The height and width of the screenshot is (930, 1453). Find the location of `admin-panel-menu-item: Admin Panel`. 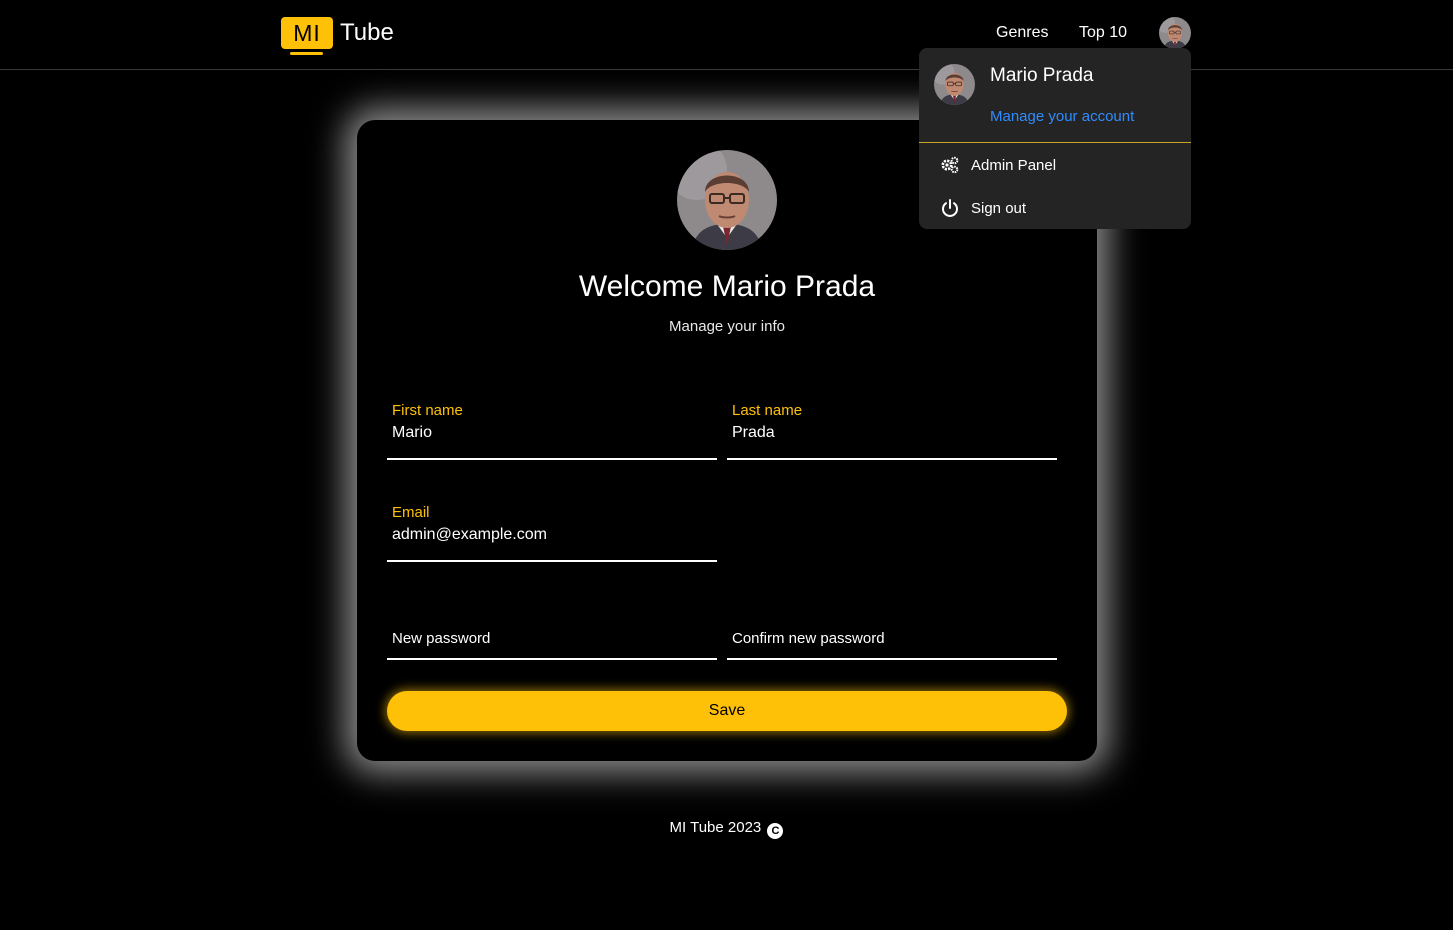

admin-panel-menu-item: Admin Panel is located at coordinates (1055, 165).